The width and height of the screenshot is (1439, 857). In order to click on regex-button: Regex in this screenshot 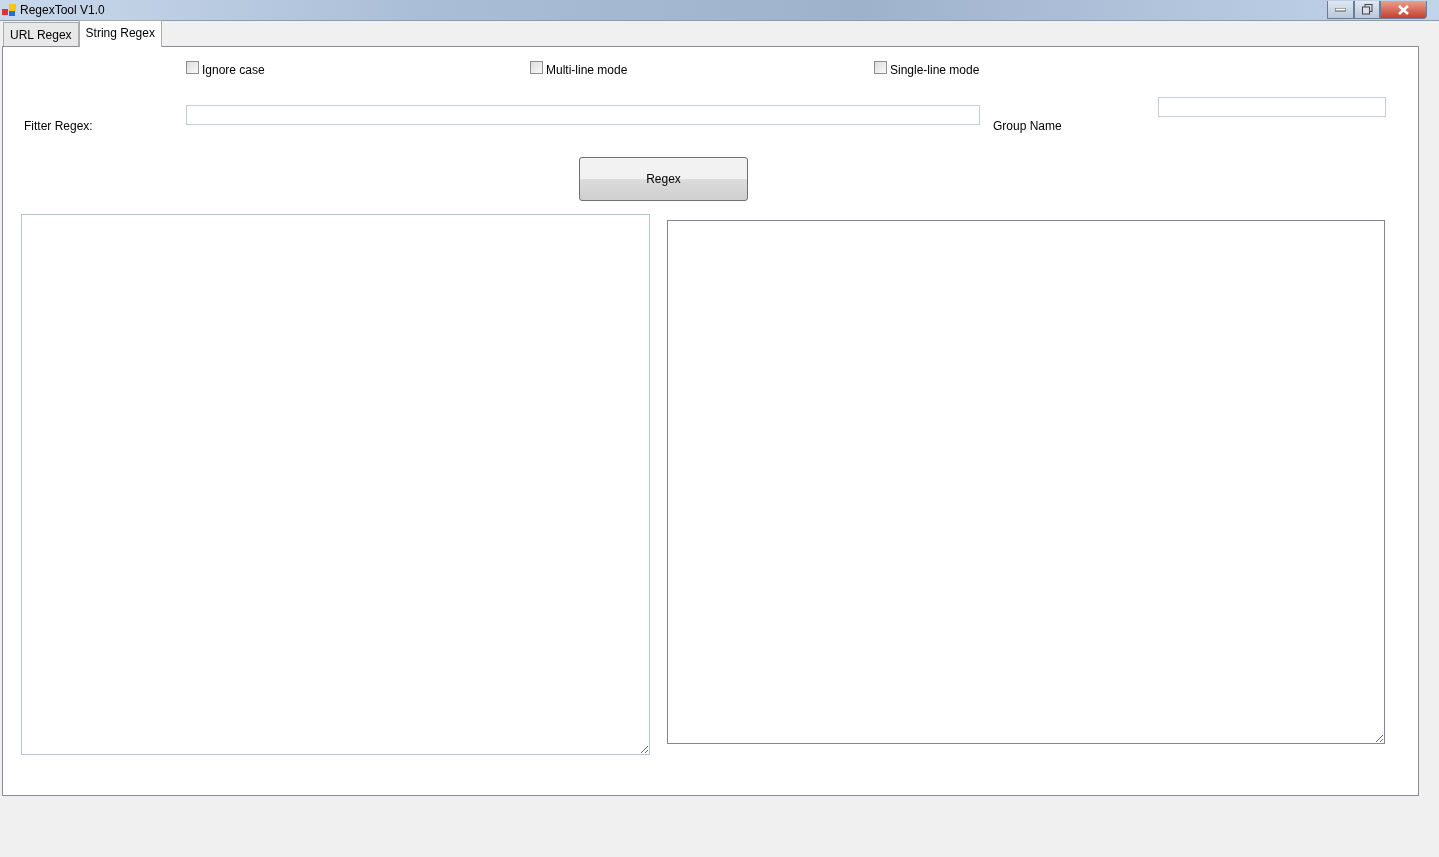, I will do `click(663, 179)`.